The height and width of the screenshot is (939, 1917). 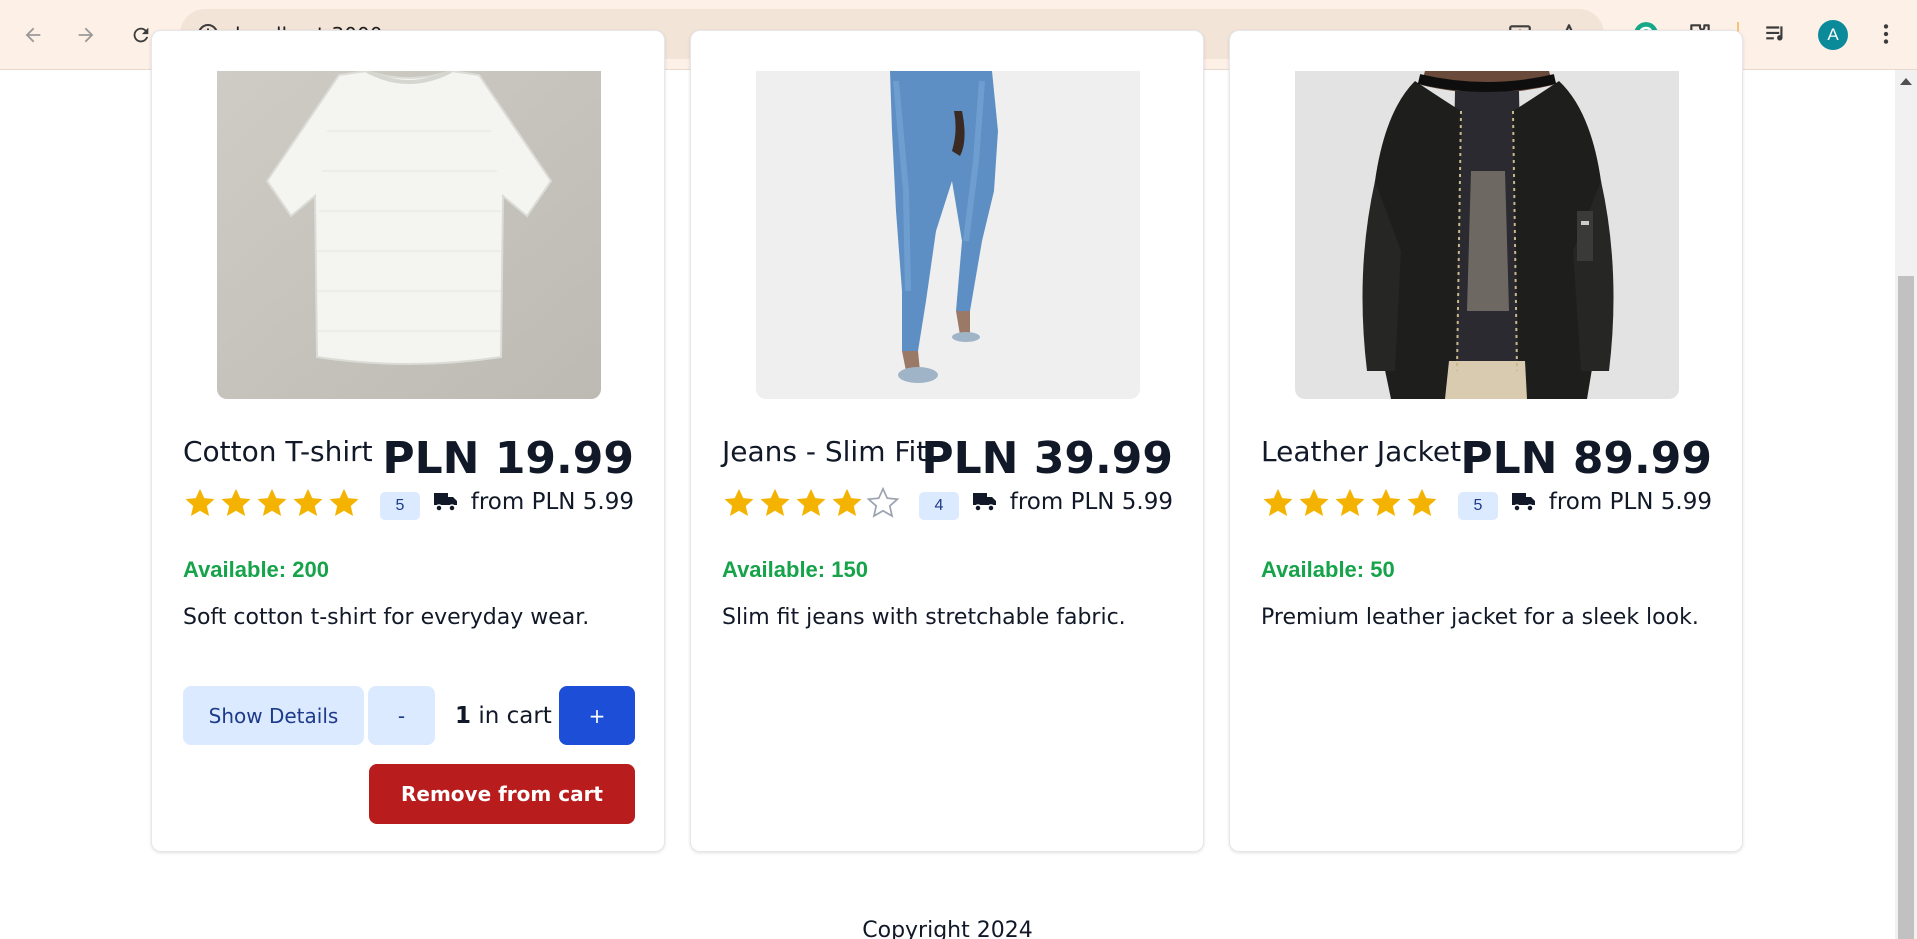 I want to click on forward-arrow-icon, so click(x=86, y=35).